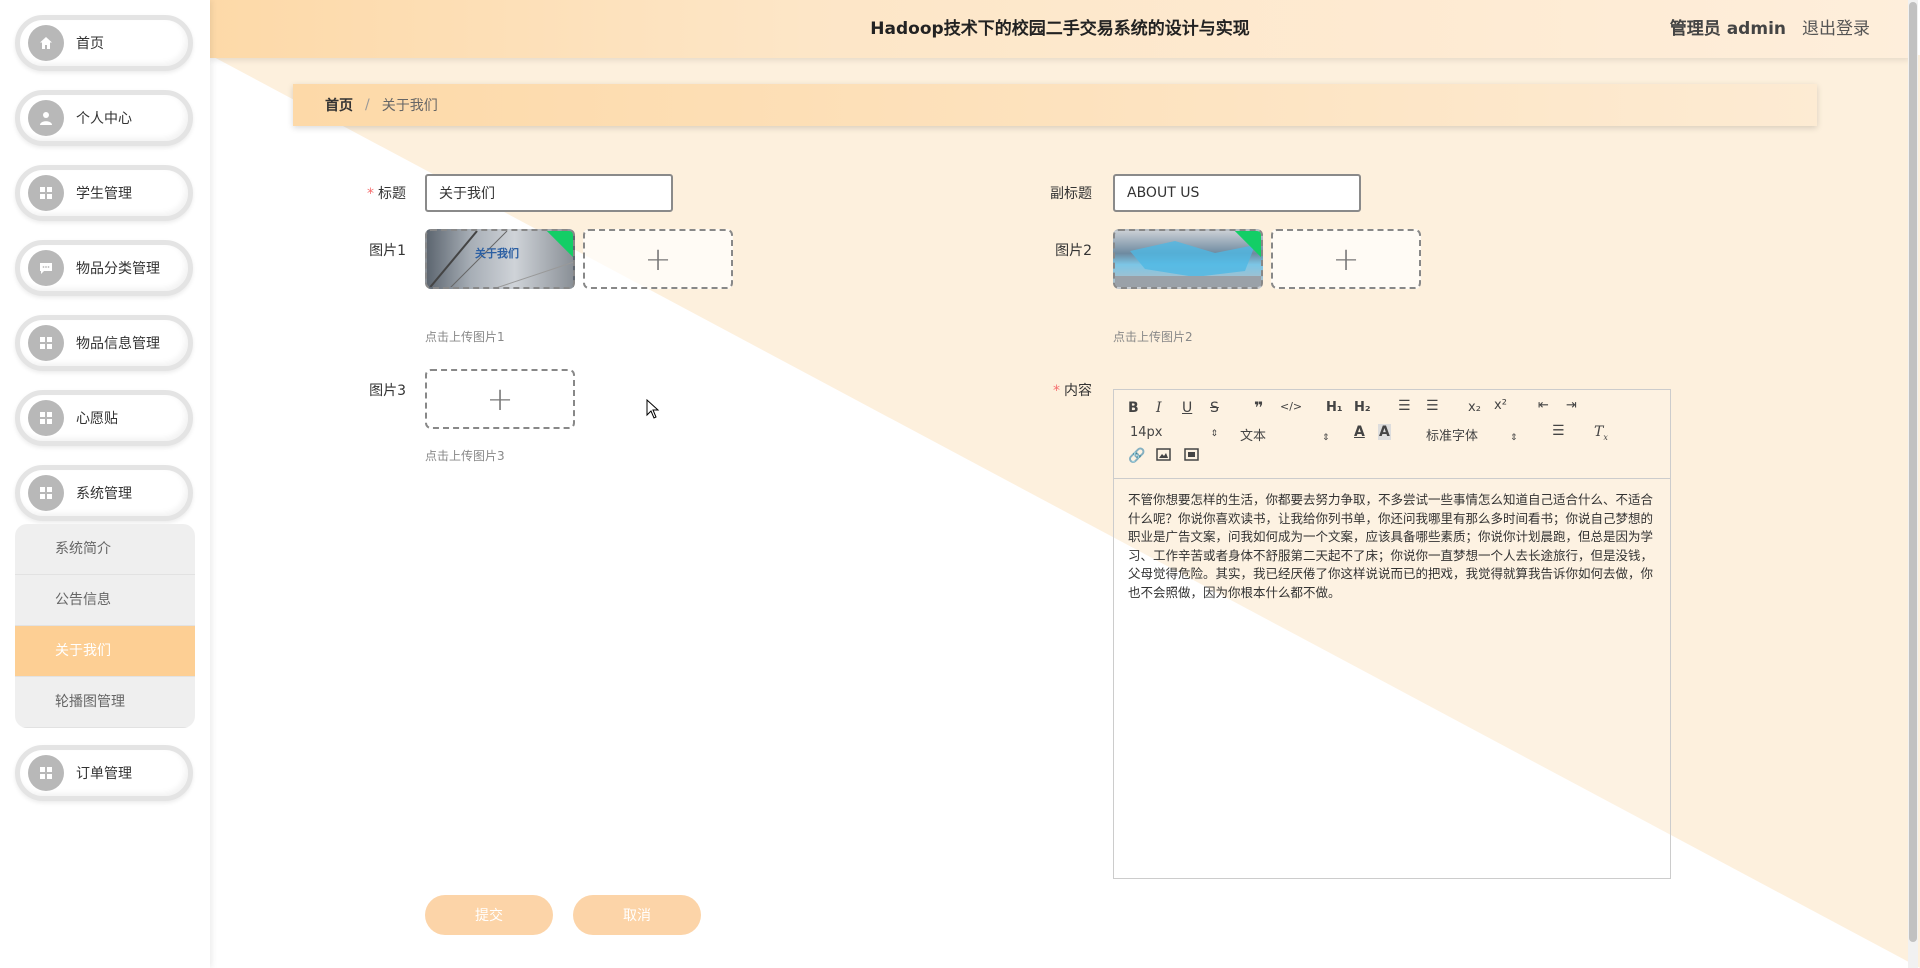 This screenshot has height=968, width=1920. Describe the element at coordinates (386, 194) in the screenshot. I see `title-label: * 标题` at that location.